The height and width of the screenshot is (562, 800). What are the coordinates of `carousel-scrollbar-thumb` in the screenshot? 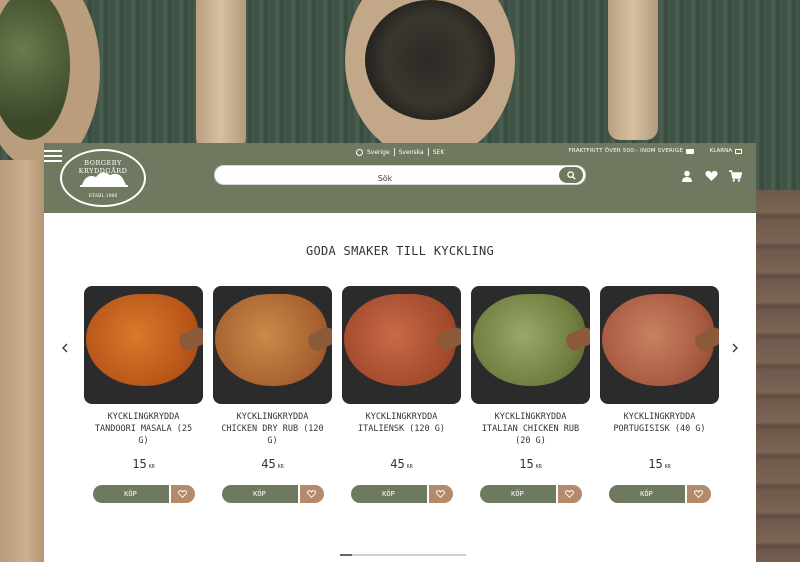 It's located at (346, 555).